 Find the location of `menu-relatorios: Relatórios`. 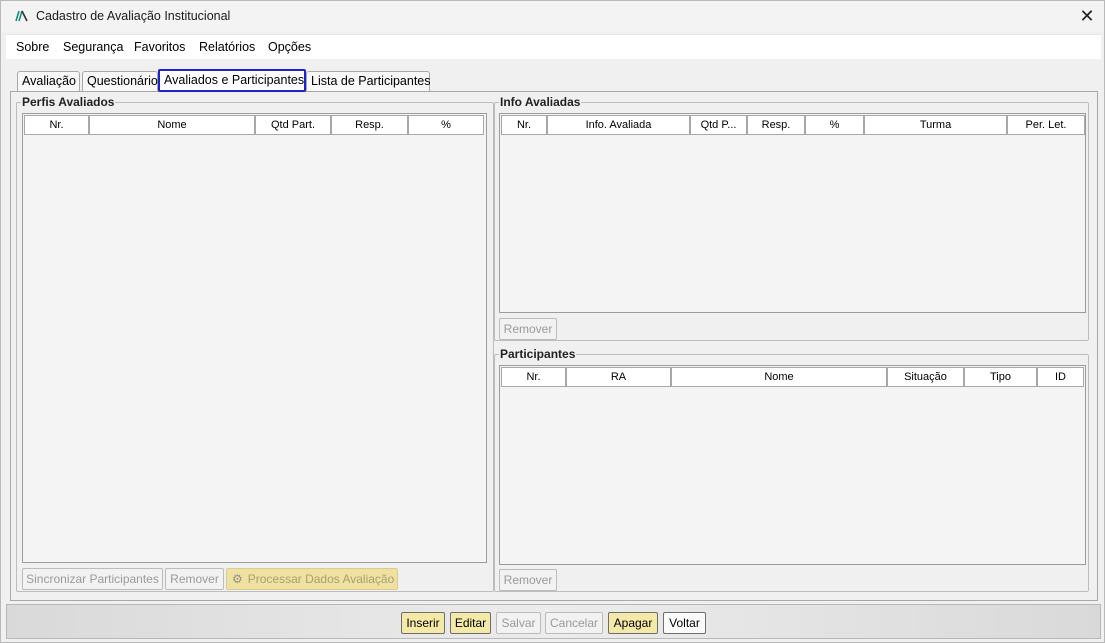

menu-relatorios: Relatórios is located at coordinates (227, 47).